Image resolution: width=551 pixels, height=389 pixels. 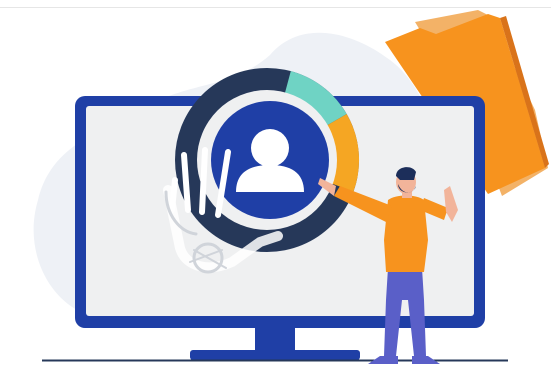 I want to click on monitor-base, so click(x=275, y=355).